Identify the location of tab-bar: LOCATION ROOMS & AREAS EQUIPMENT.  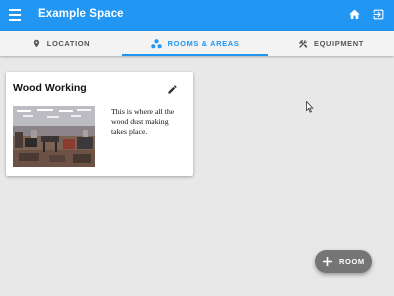
(197, 43).